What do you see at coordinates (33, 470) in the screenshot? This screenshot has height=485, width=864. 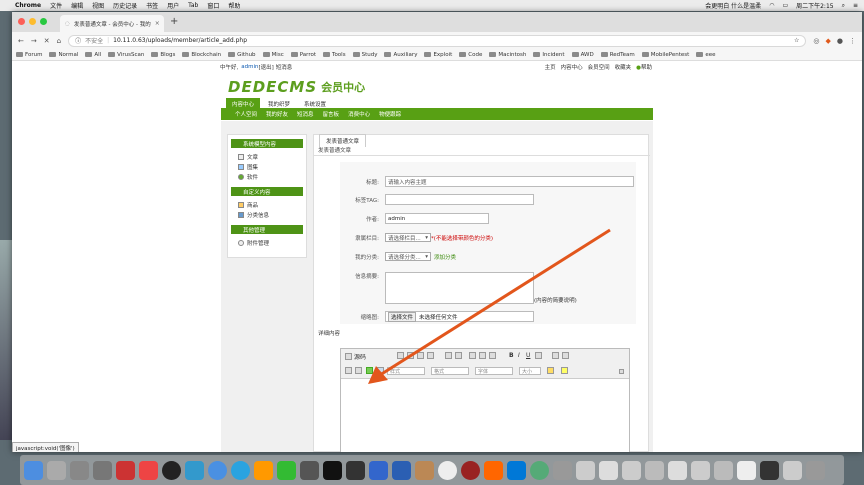 I see `finder-icon` at bounding box center [33, 470].